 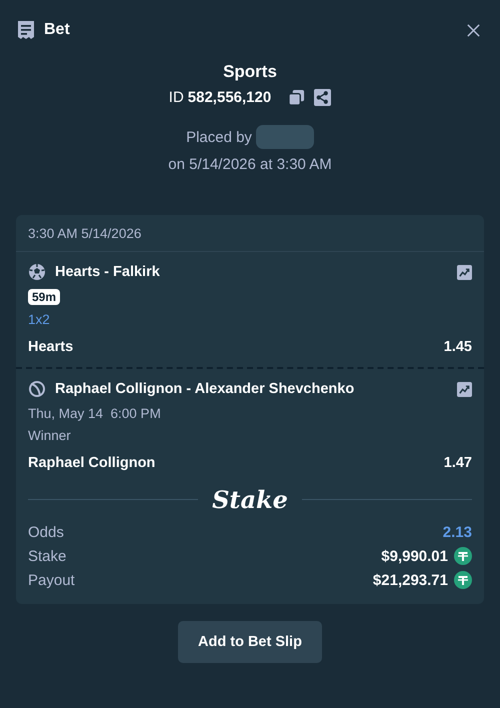 What do you see at coordinates (51, 347) in the screenshot?
I see `selection-name: Hearts` at bounding box center [51, 347].